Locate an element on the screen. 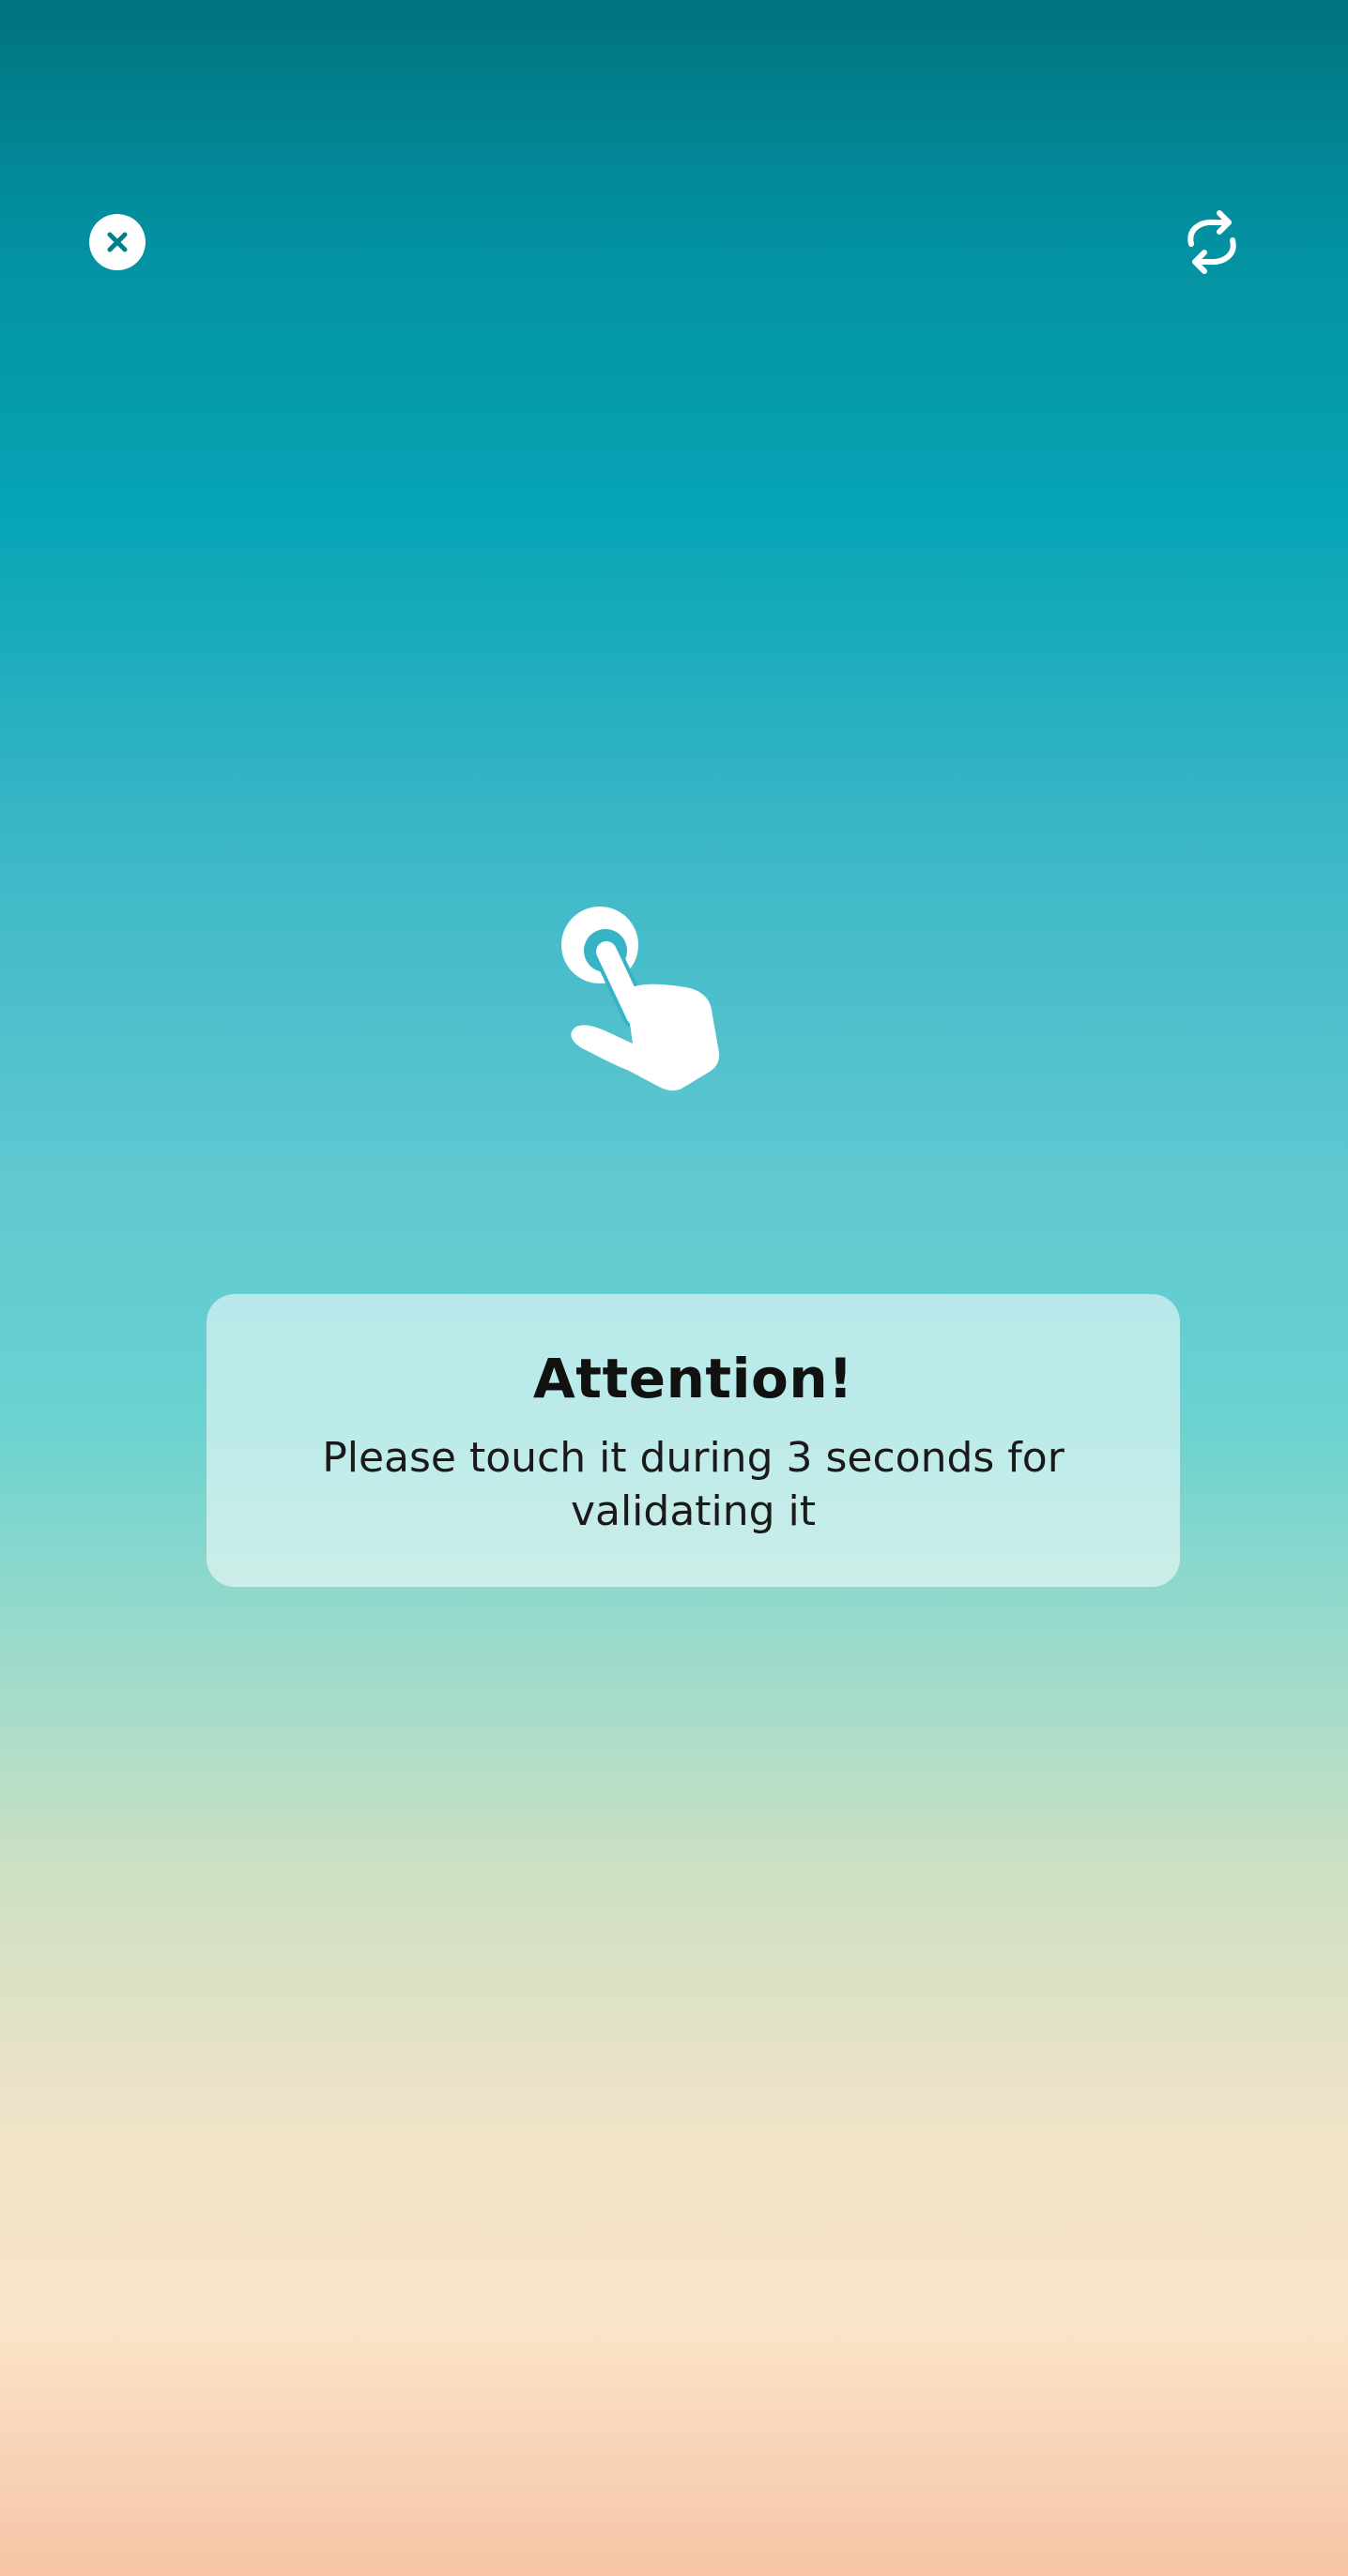  attention-title: Attention! is located at coordinates (693, 1378).